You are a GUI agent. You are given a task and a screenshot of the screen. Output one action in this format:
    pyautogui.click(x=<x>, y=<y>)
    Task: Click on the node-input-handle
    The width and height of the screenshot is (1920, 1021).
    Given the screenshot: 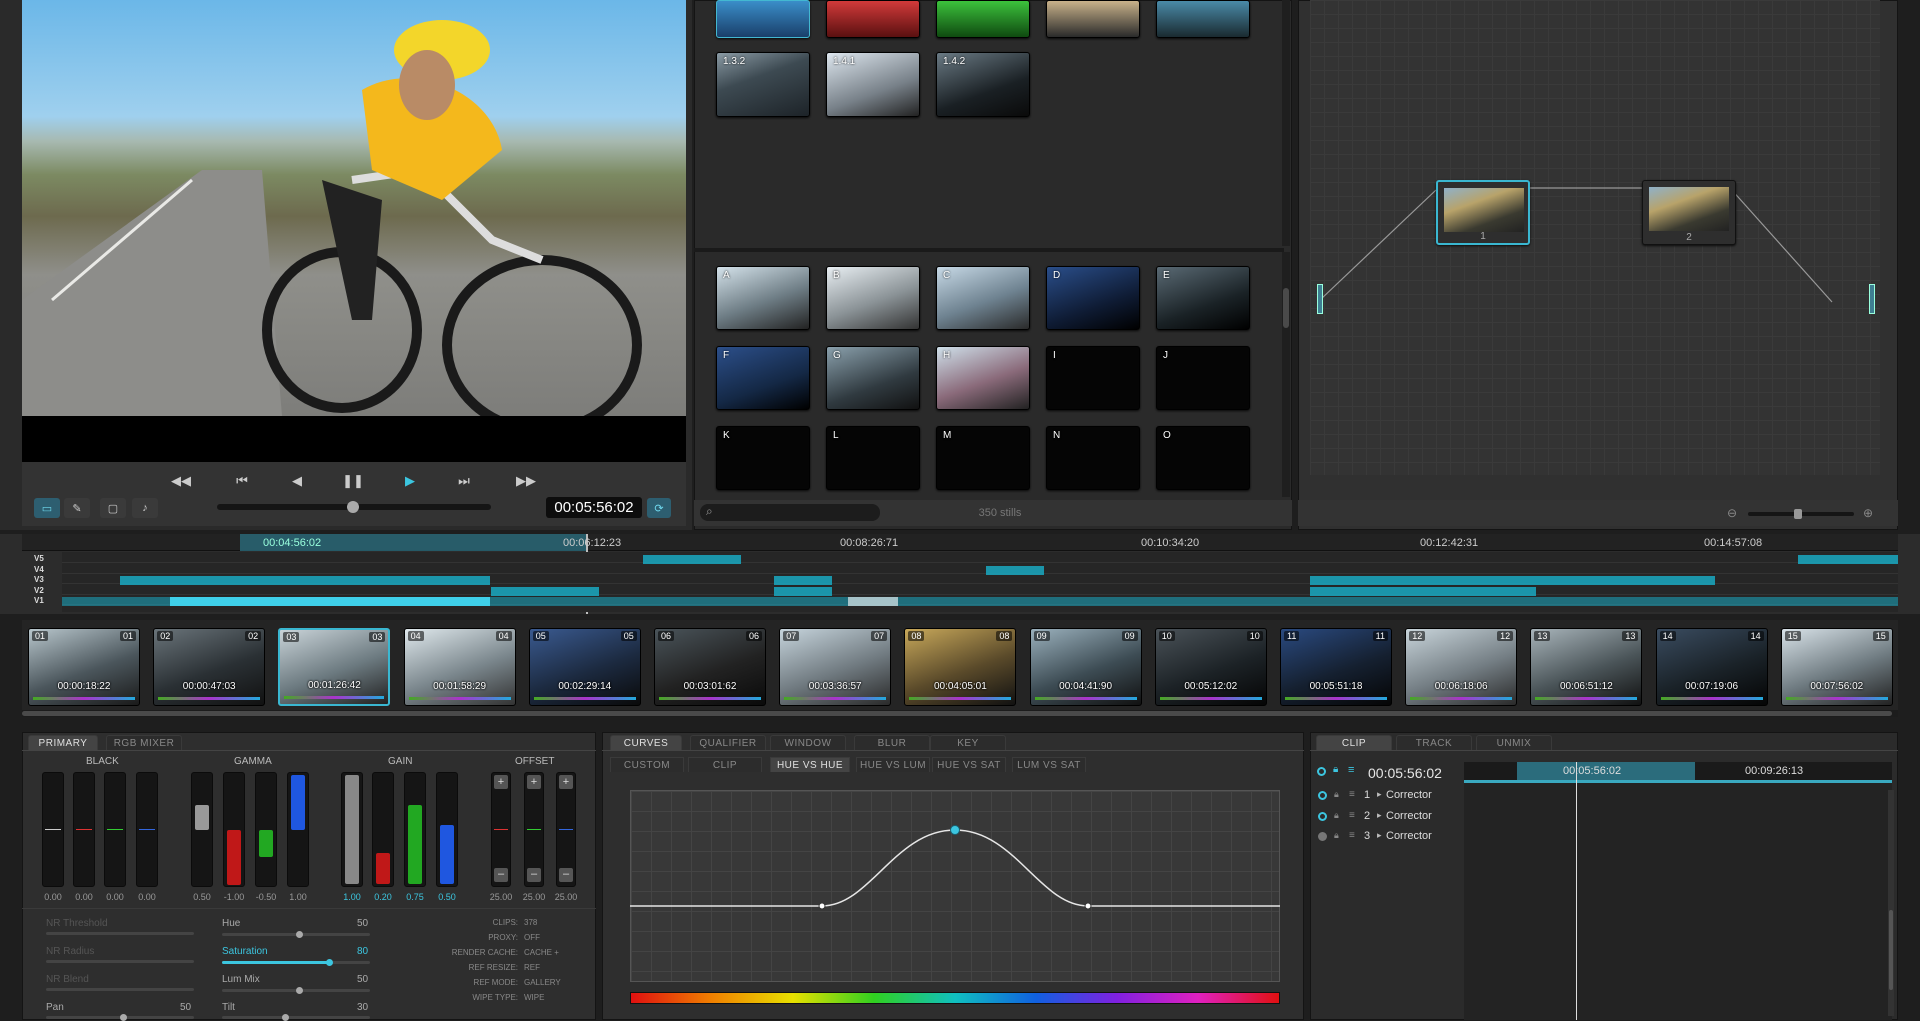 What is the action you would take?
    pyautogui.click(x=1320, y=299)
    